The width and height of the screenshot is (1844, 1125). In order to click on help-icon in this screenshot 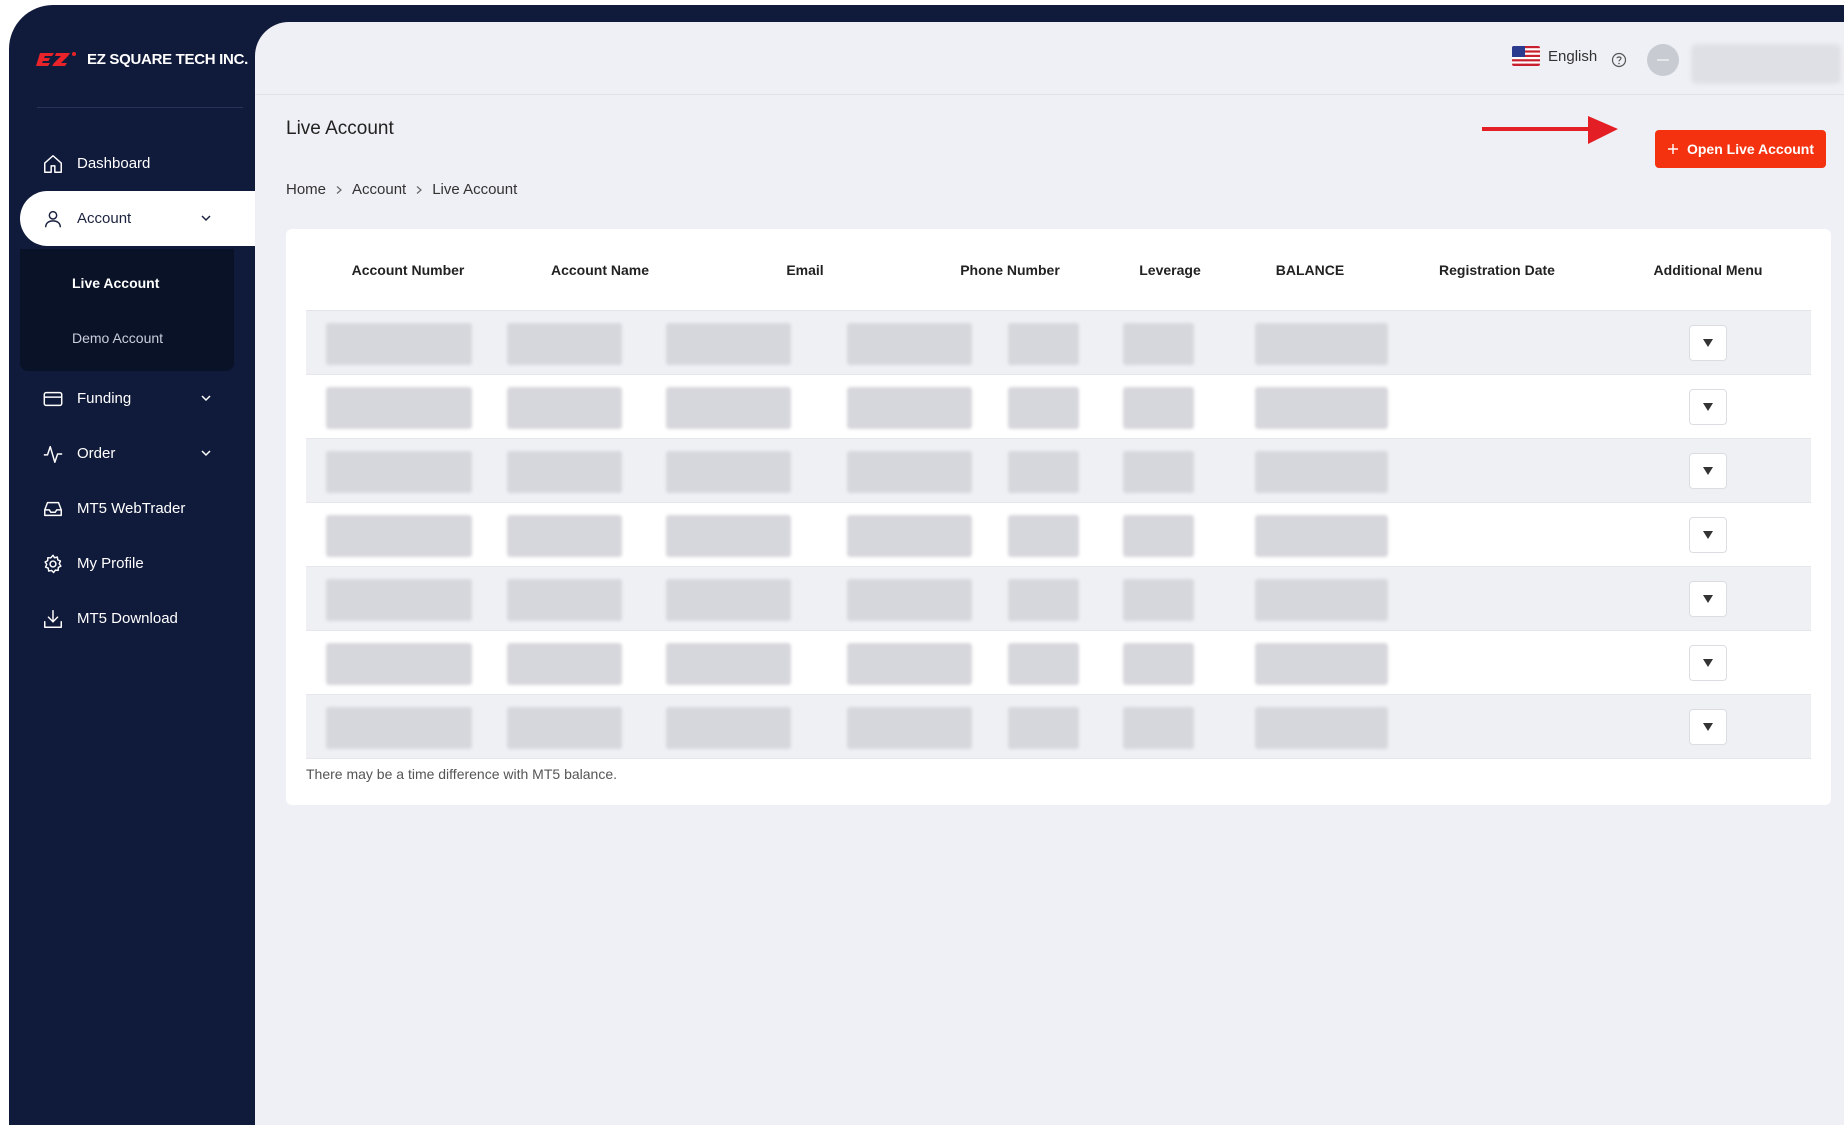, I will do `click(1619, 60)`.